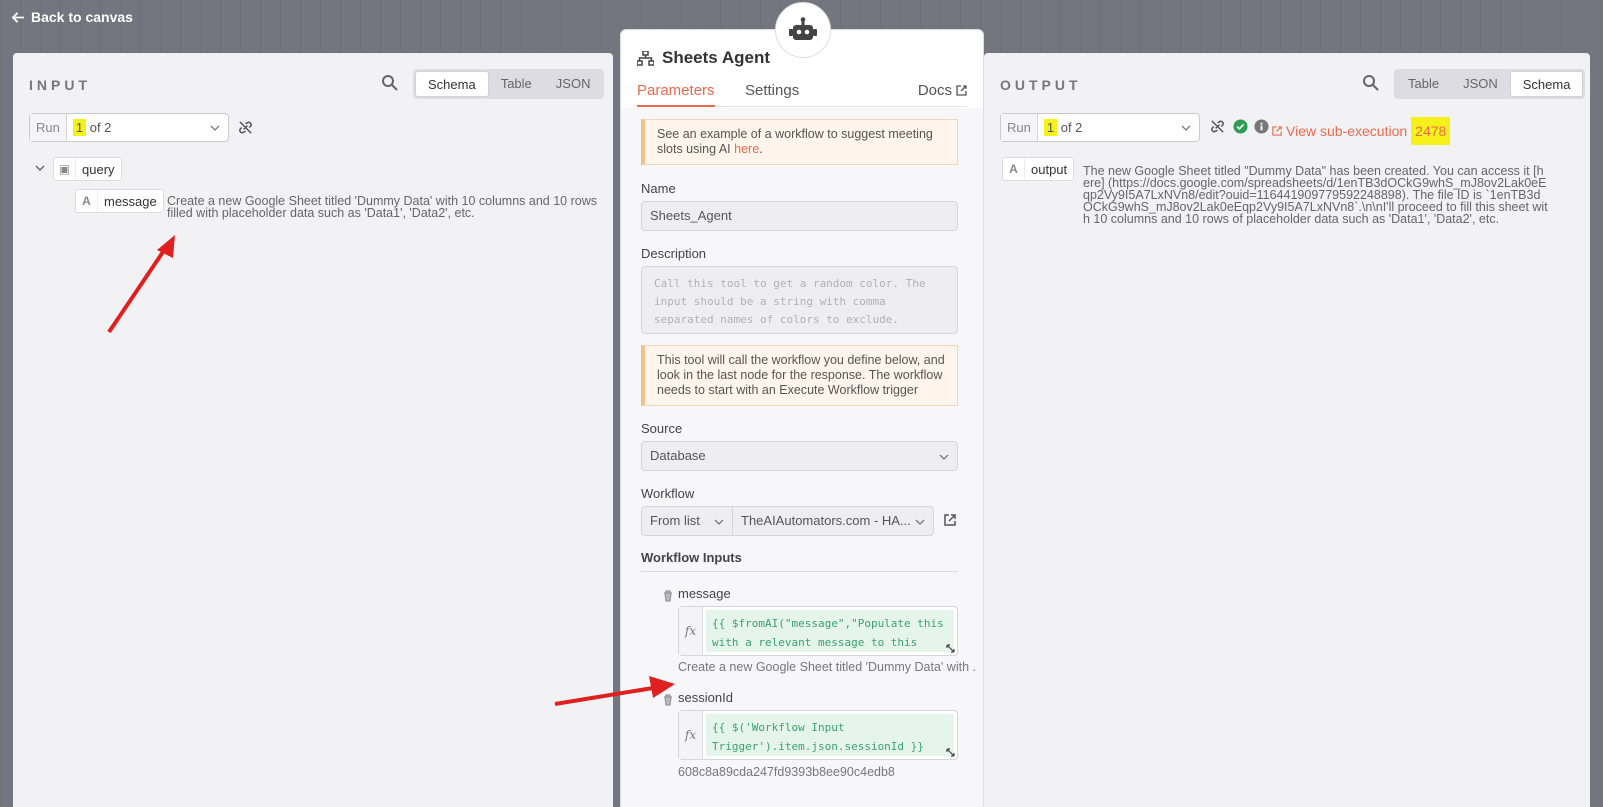 The height and width of the screenshot is (807, 1603). What do you see at coordinates (934, 90) in the screenshot?
I see `docs-label: Docs` at bounding box center [934, 90].